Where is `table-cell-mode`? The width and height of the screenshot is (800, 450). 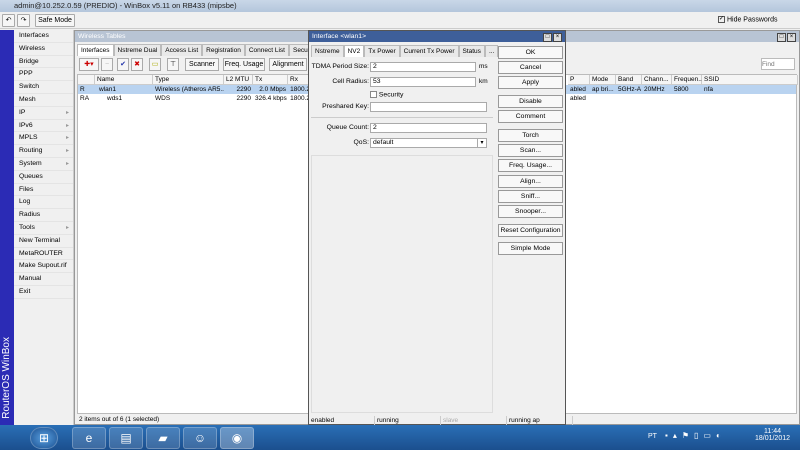 table-cell-mode is located at coordinates (603, 98).